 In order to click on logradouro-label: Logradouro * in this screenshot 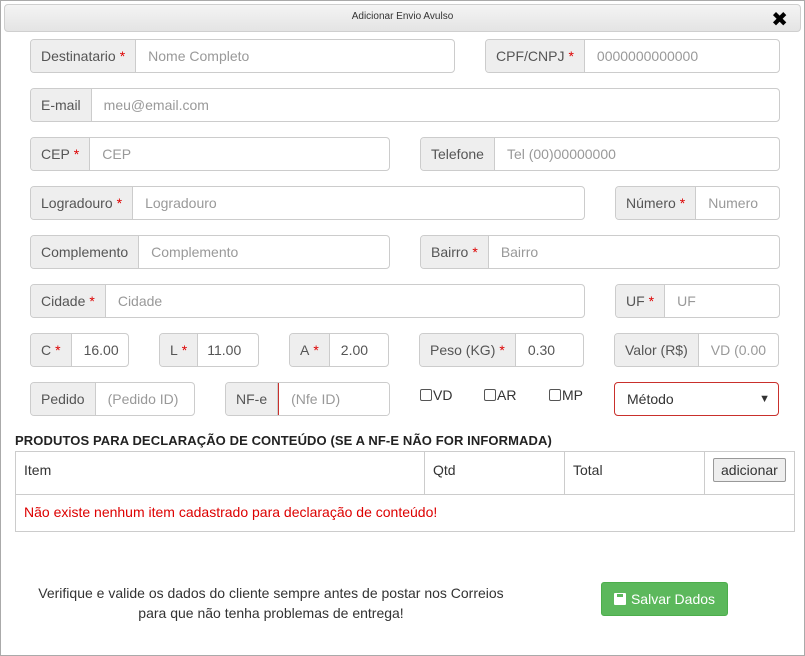, I will do `click(82, 203)`.